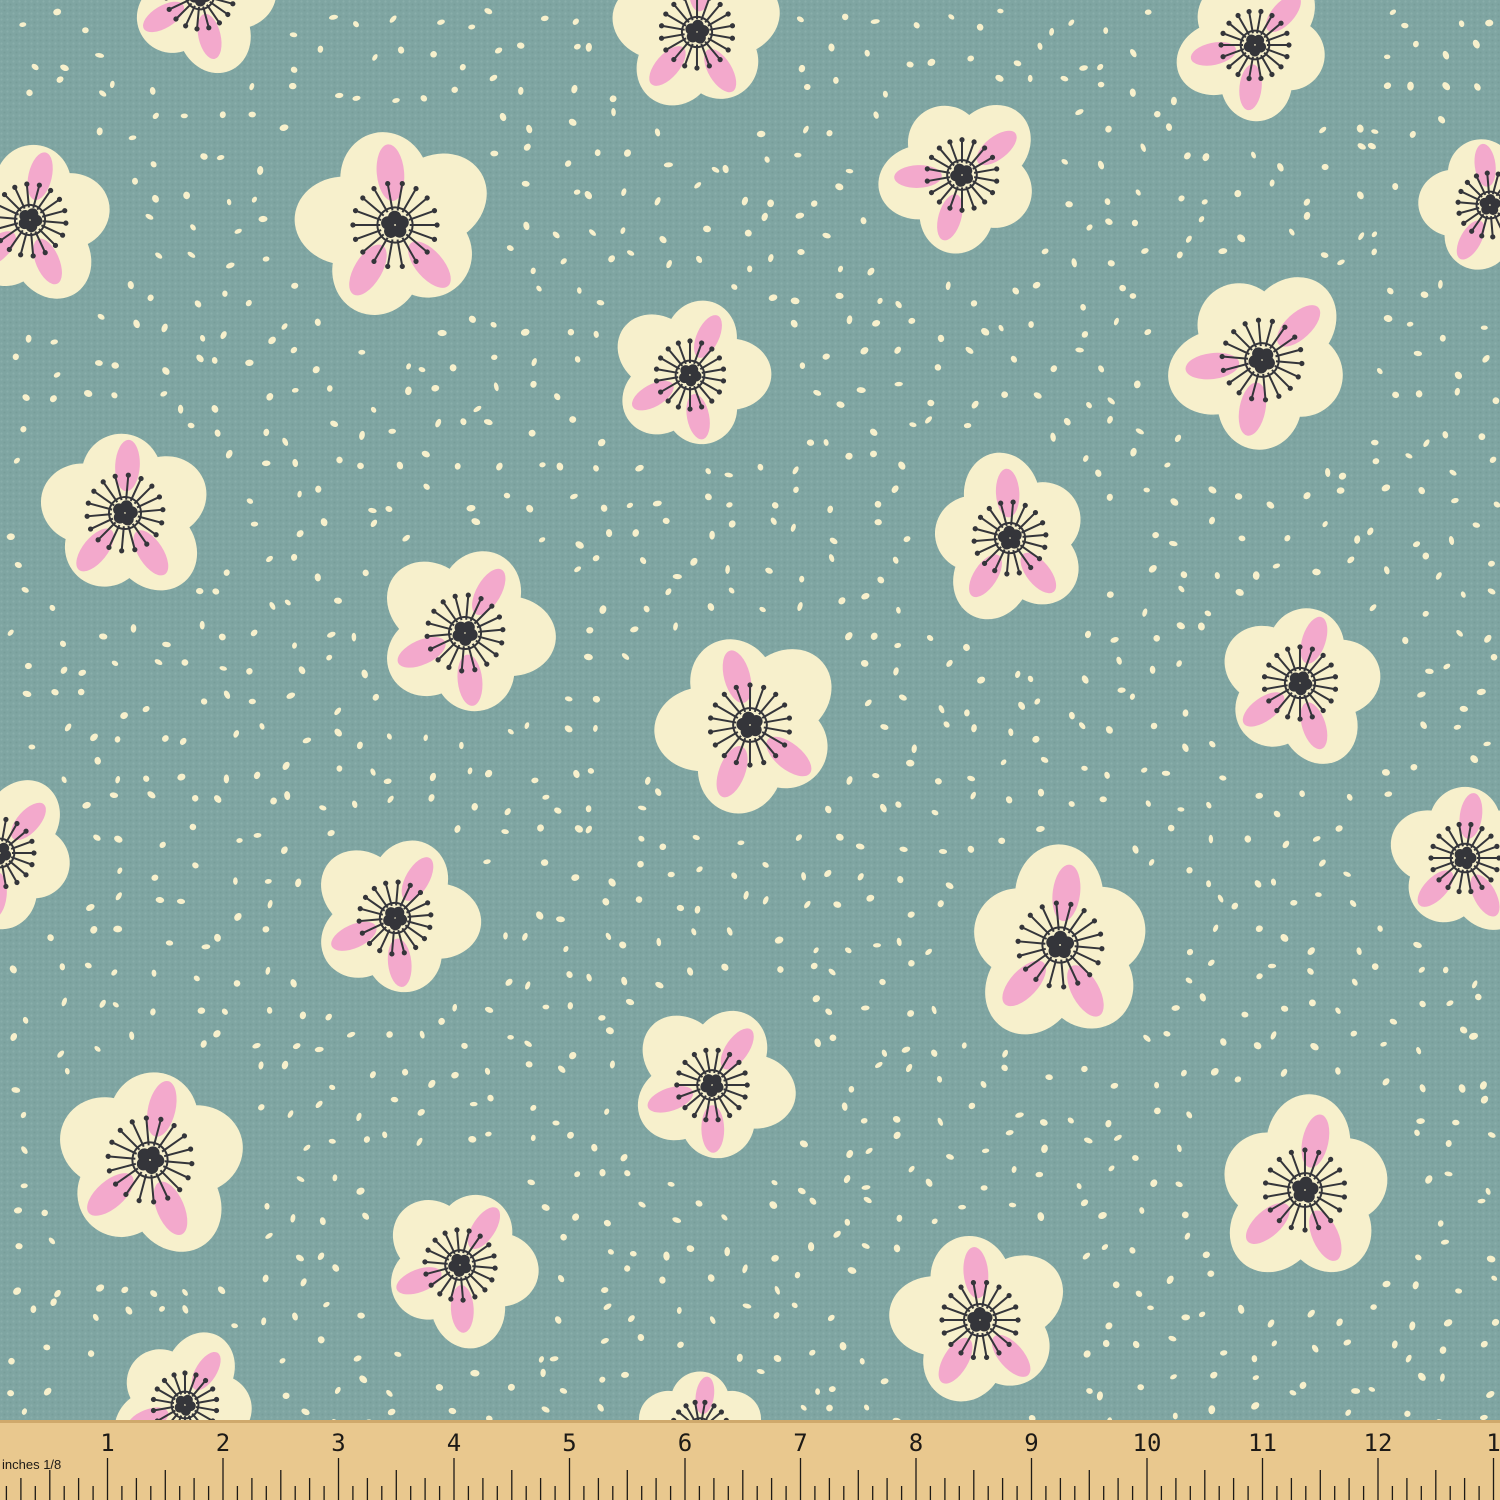 The width and height of the screenshot is (1500, 1500). What do you see at coordinates (800, 1443) in the screenshot?
I see `ruler-number: 7` at bounding box center [800, 1443].